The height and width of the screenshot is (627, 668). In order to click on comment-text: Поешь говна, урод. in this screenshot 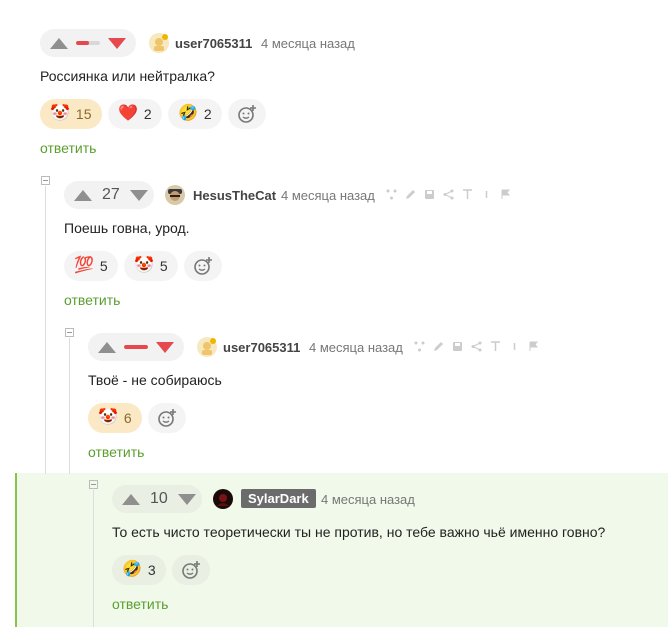, I will do `click(127, 228)`.